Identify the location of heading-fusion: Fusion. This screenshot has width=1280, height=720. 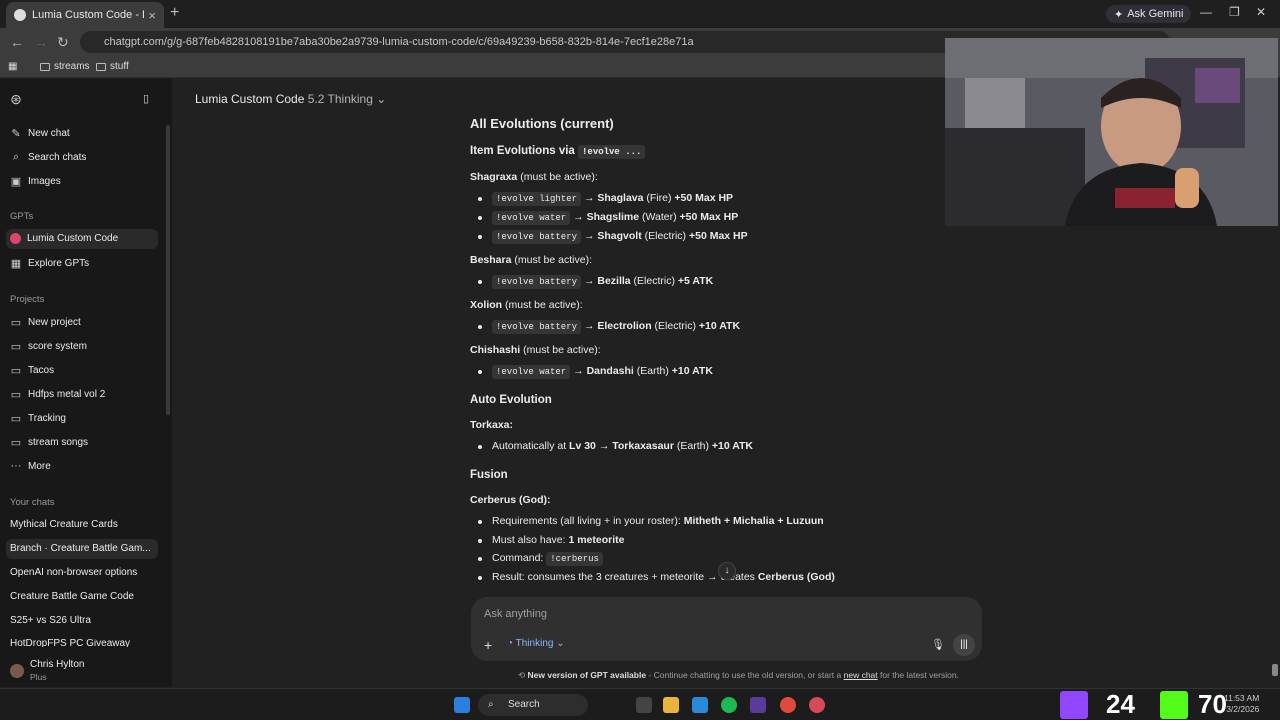
(489, 475).